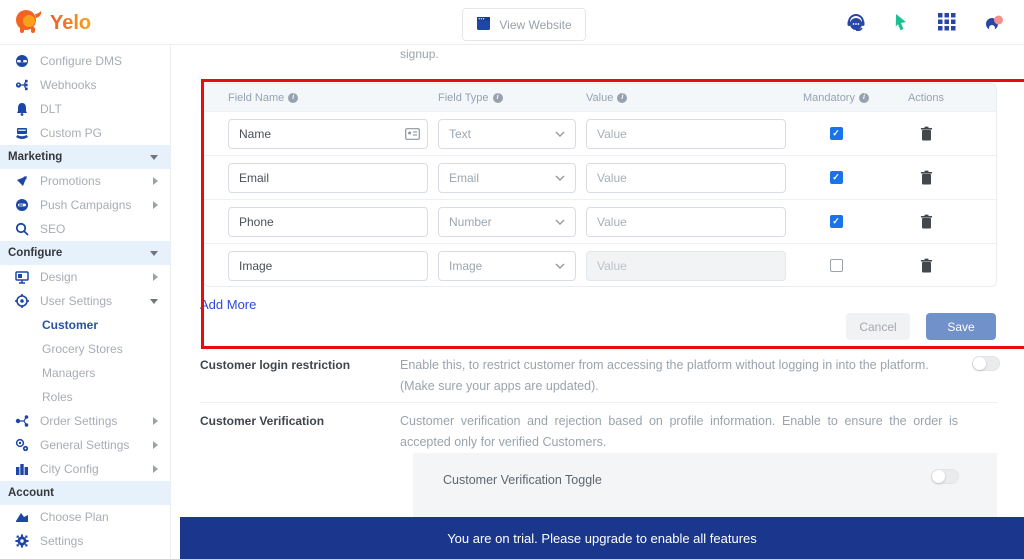 This screenshot has height=559, width=1024. Describe the element at coordinates (85, 445) in the screenshot. I see `sidebar-item-general-settings: General Settings` at that location.